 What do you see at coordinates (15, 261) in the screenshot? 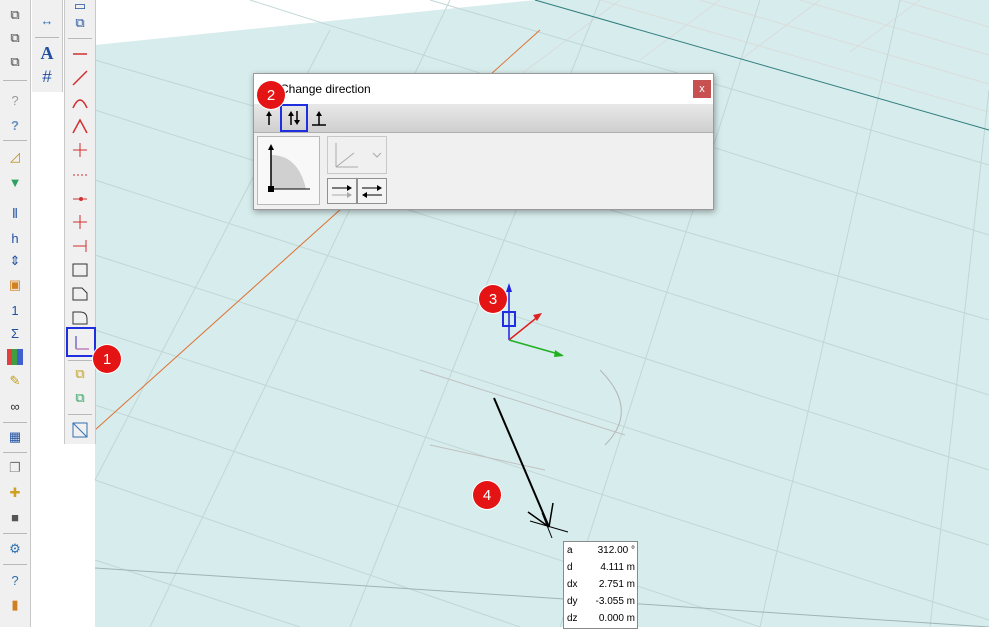
I see `spacing-icon: ⇕` at bounding box center [15, 261].